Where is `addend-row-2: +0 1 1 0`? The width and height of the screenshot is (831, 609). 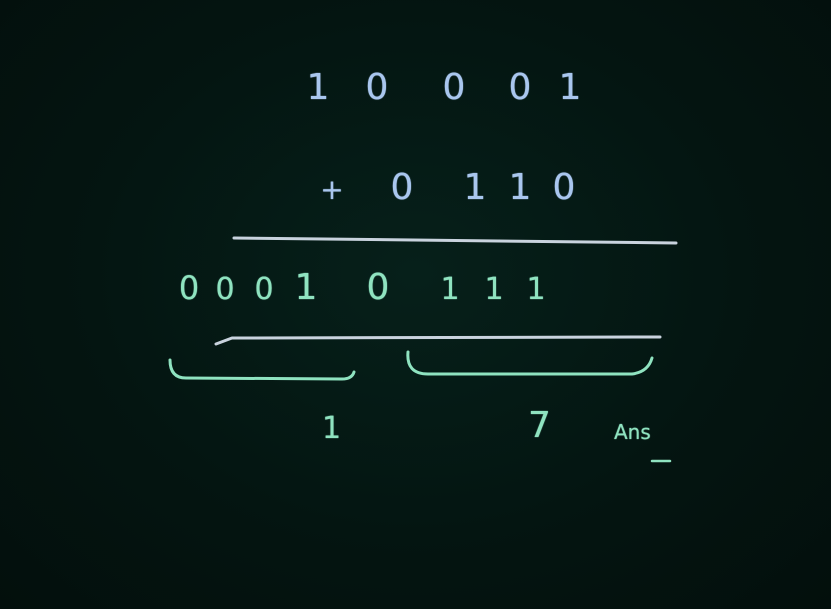 addend-row-2: +0 1 1 0 is located at coordinates (449, 188).